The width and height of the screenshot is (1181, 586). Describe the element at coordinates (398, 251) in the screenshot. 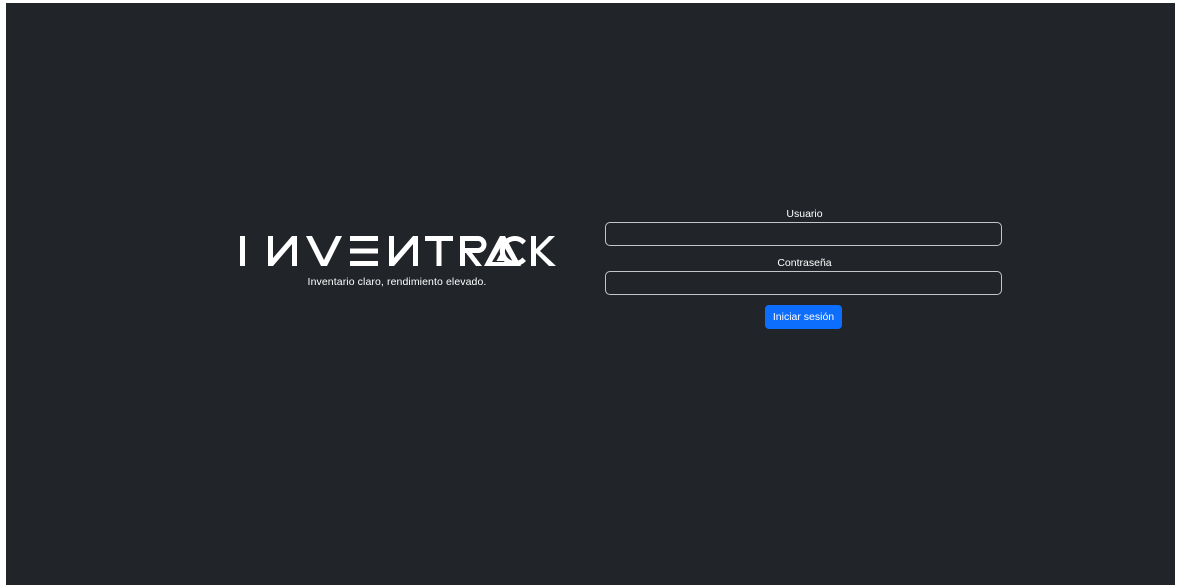

I see `inventrack-logo` at that location.